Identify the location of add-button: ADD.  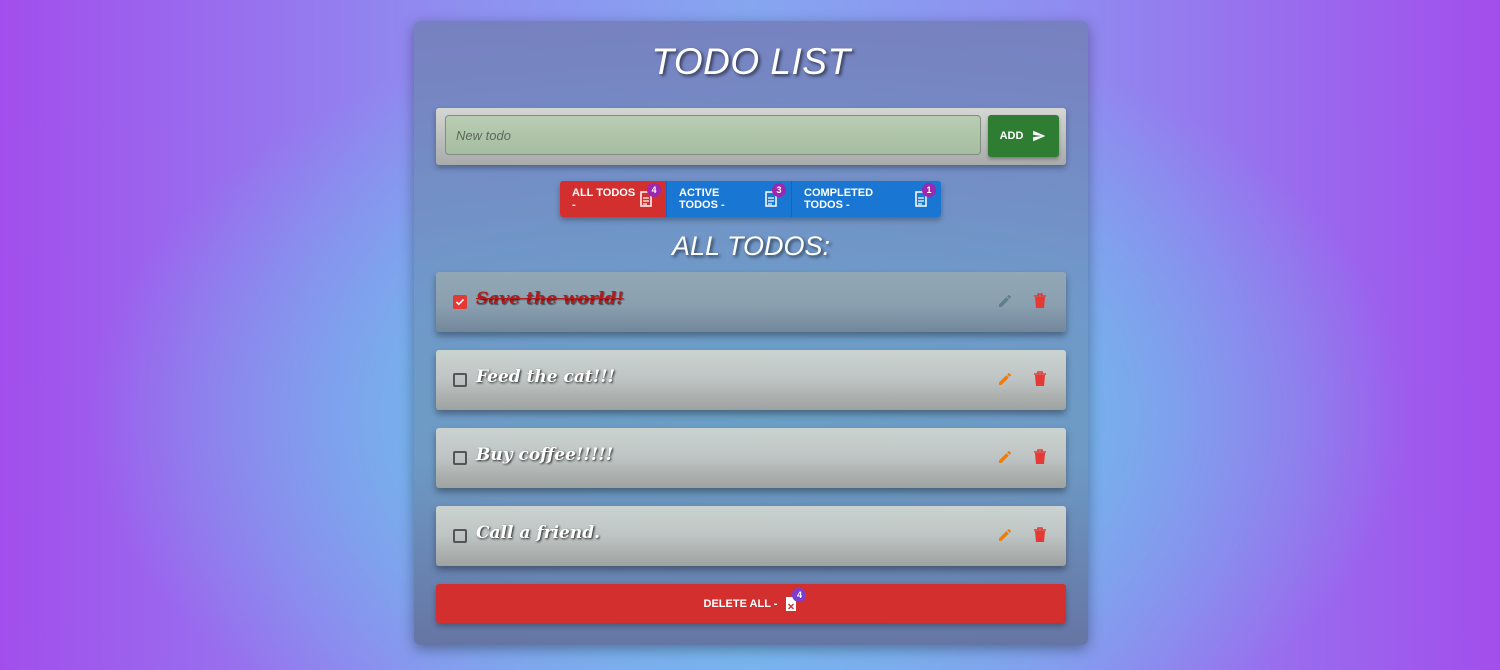
(1023, 136).